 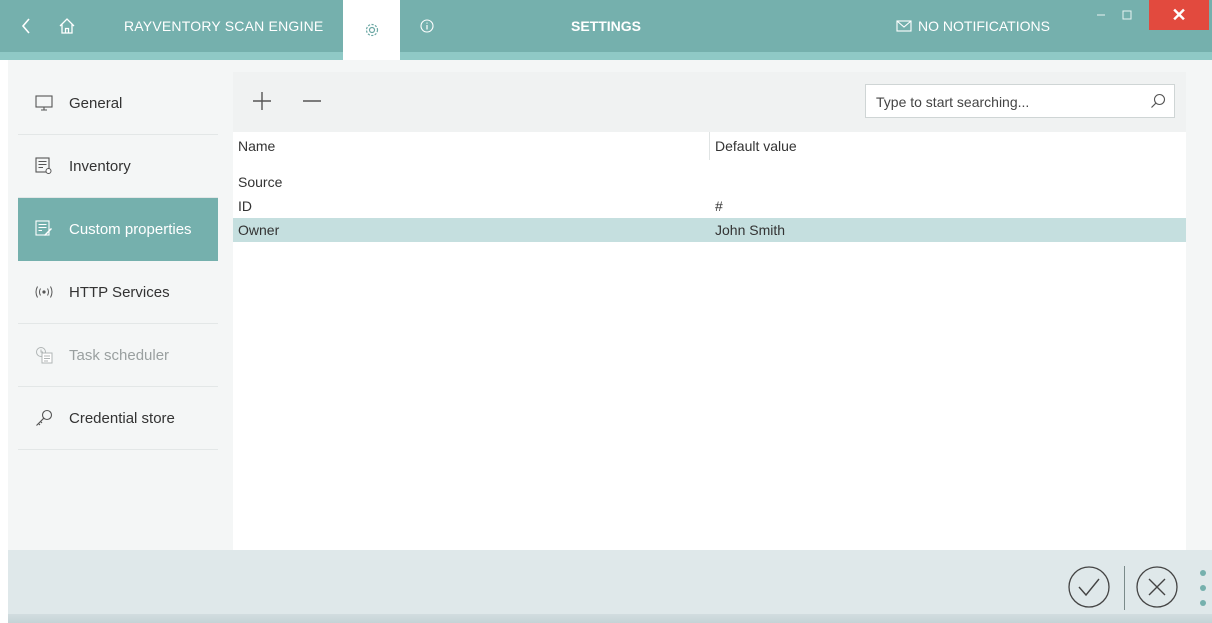 I want to click on close-button: ✕, so click(x=1179, y=15).